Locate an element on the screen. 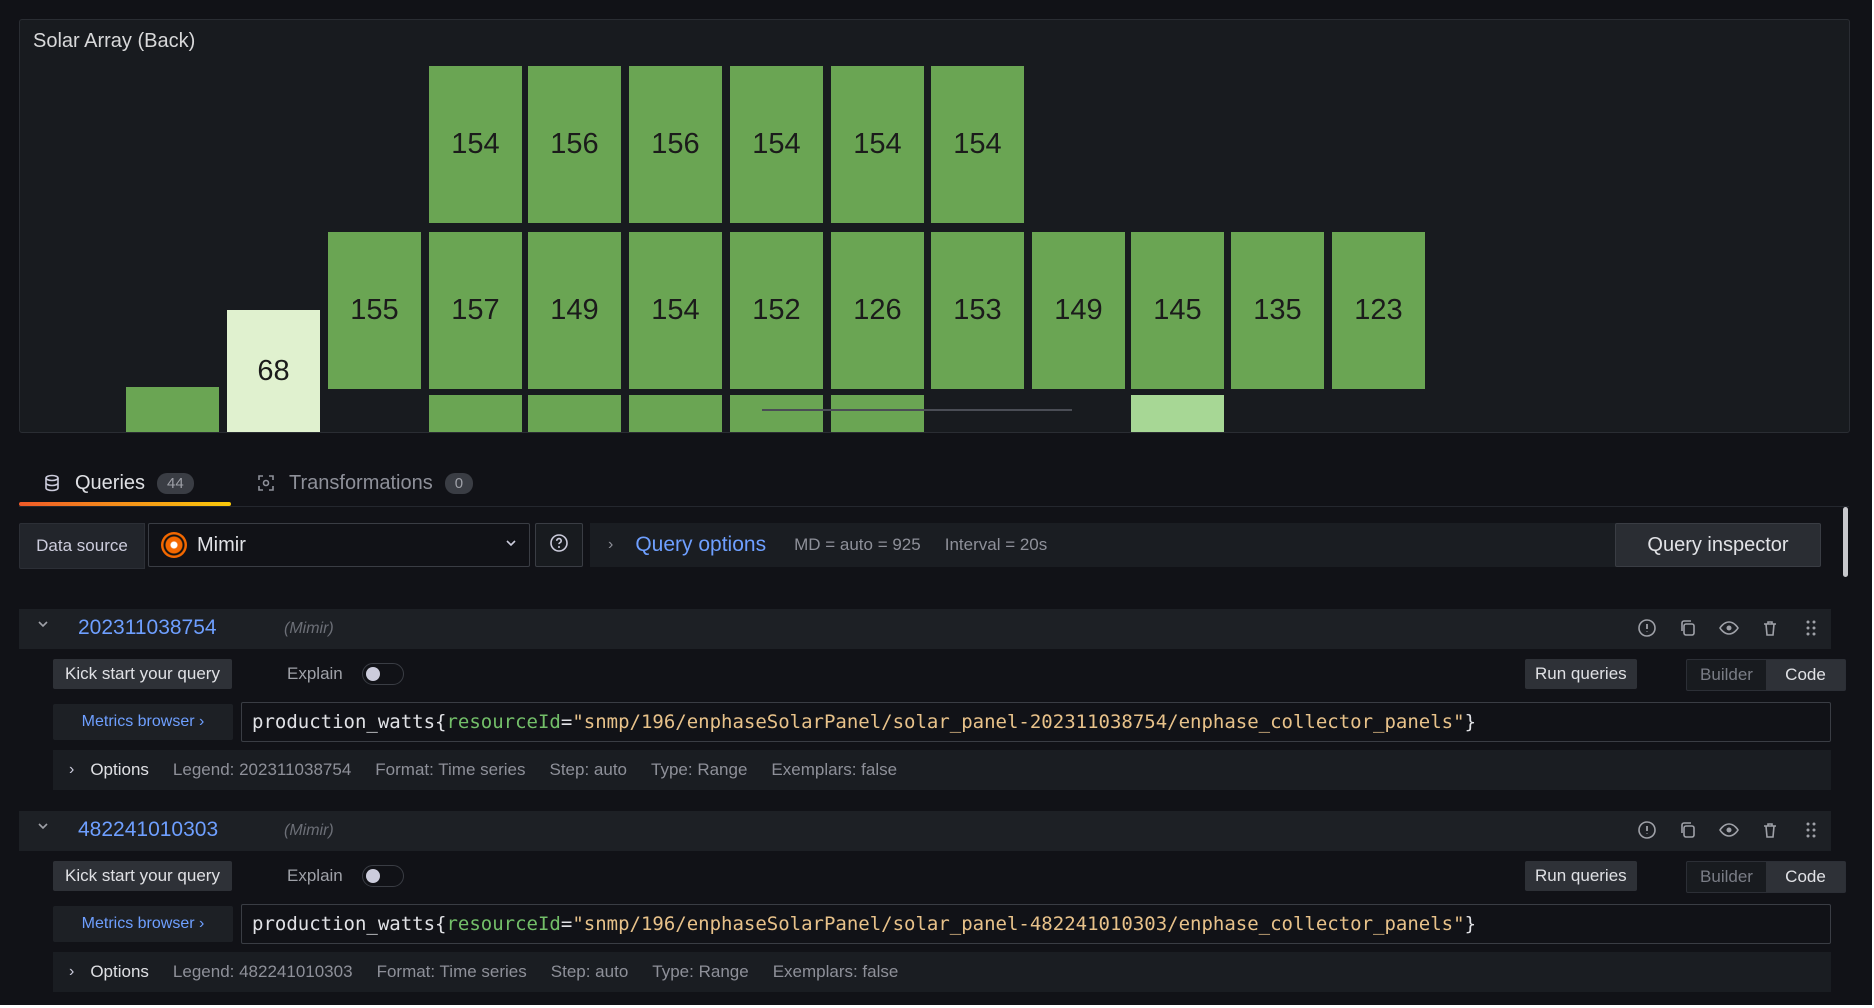 This screenshot has height=1008, width=1874. horizontal-scrollbar is located at coordinates (917, 410).